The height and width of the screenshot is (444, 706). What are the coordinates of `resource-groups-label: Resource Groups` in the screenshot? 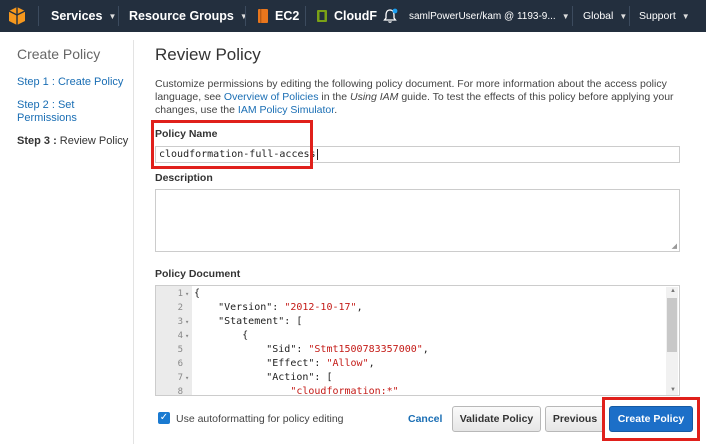 It's located at (181, 16).